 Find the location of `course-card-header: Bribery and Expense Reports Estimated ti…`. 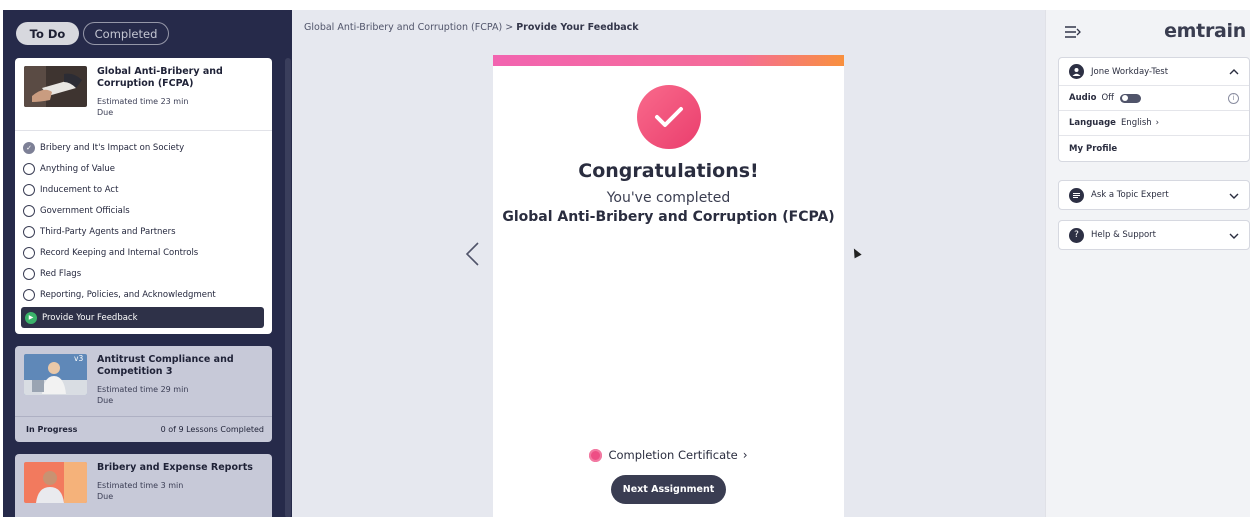

course-card-header: Bribery and Expense Reports Estimated ti… is located at coordinates (143, 485).